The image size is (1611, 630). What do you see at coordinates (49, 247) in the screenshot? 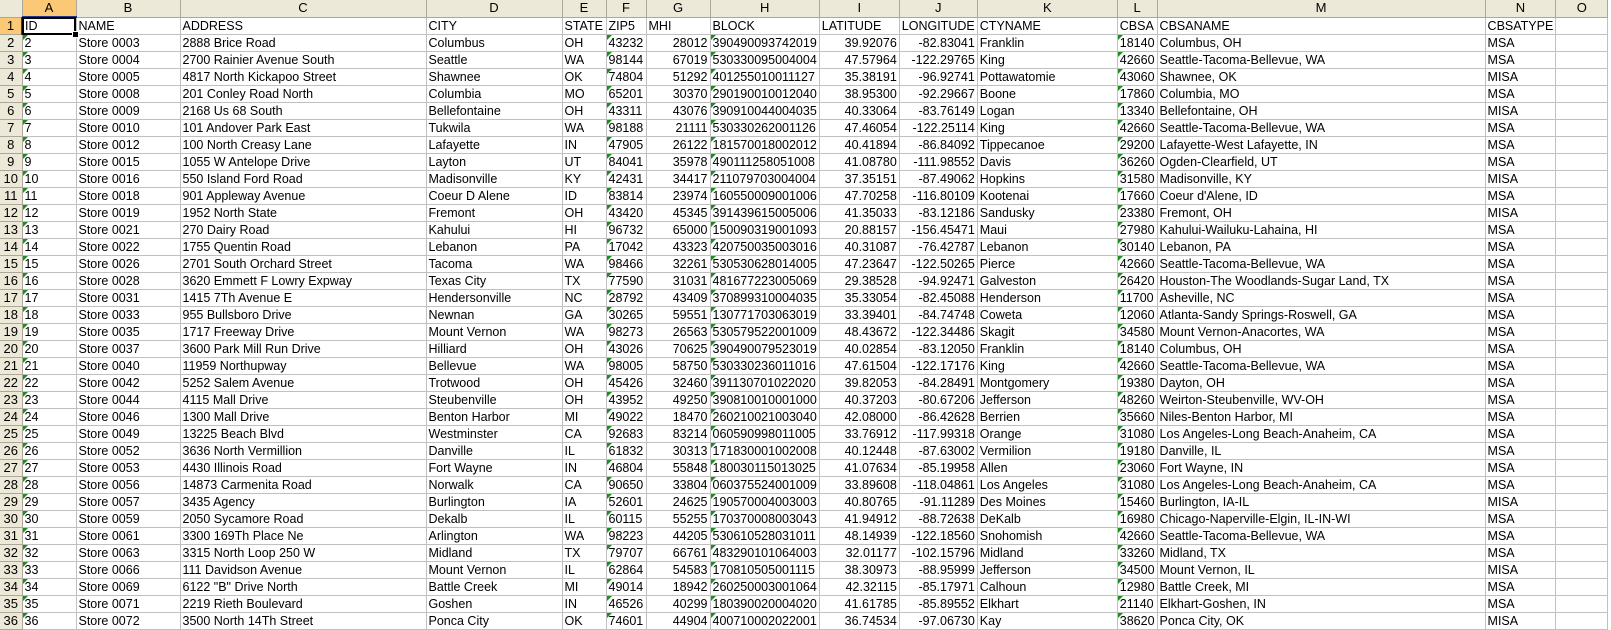
I see `cell: 14` at bounding box center [49, 247].